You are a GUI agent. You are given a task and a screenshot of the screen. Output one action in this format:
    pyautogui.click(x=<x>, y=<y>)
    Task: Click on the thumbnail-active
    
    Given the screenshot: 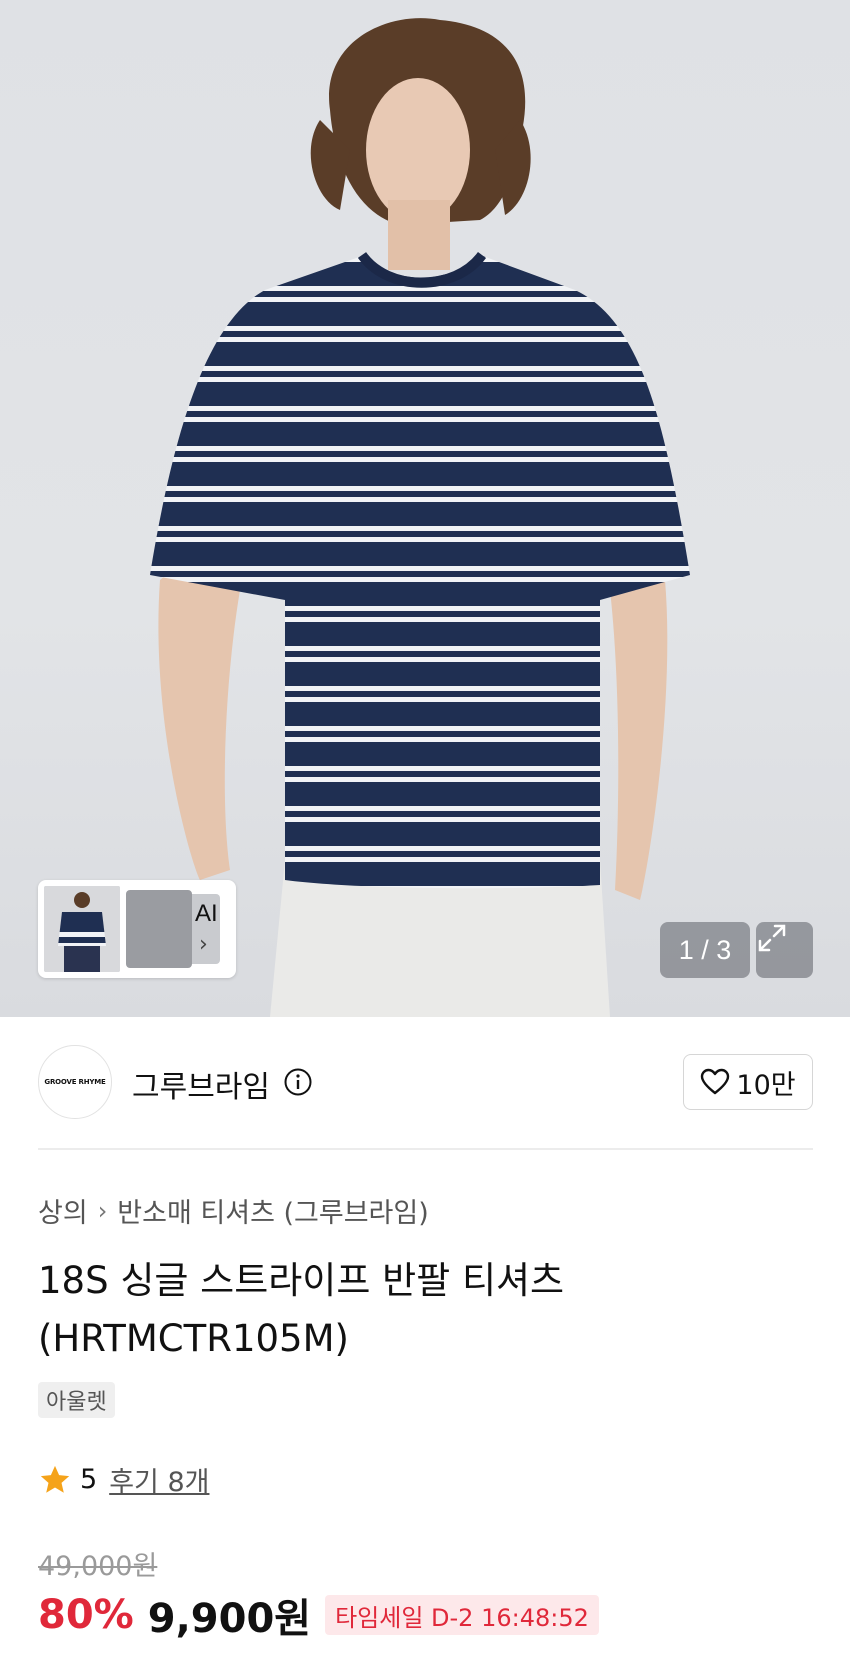 What is the action you would take?
    pyautogui.click(x=82, y=929)
    